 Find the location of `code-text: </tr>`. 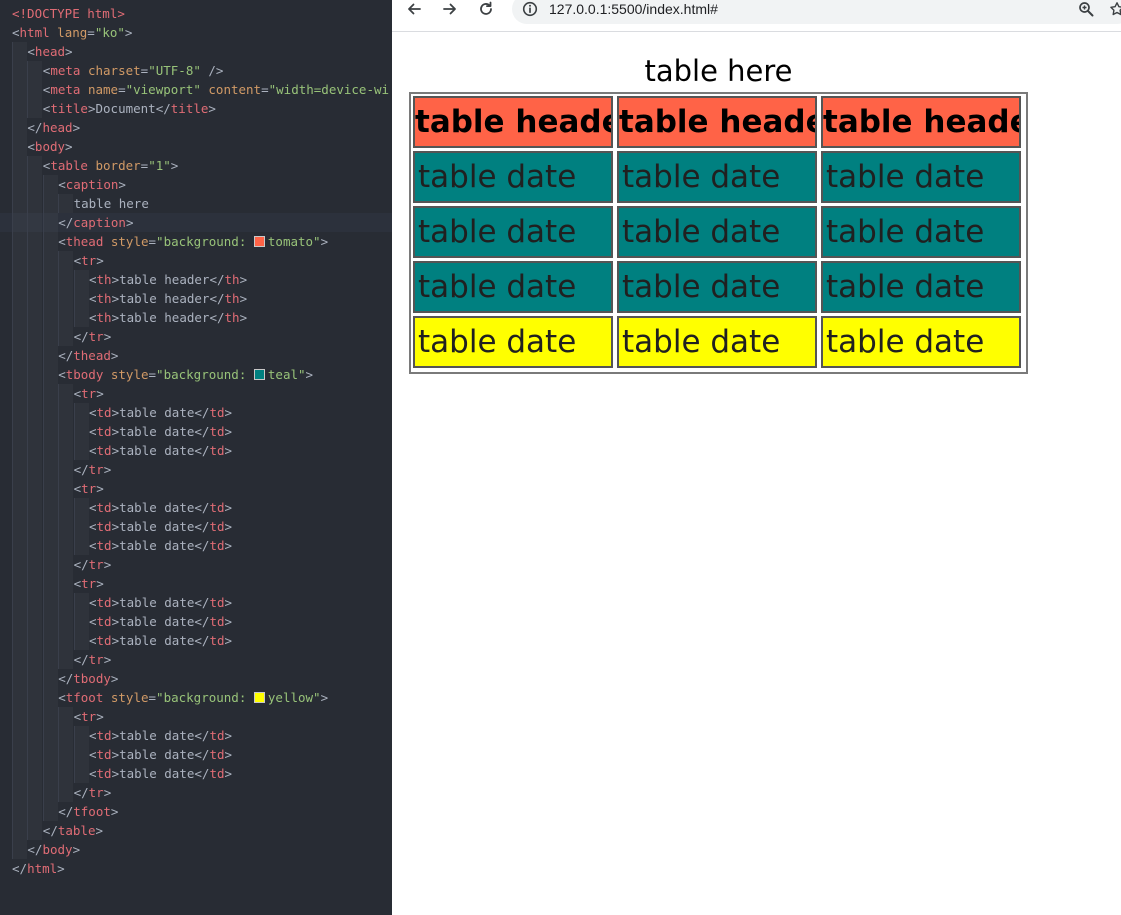

code-text: </tr> is located at coordinates (93, 659).